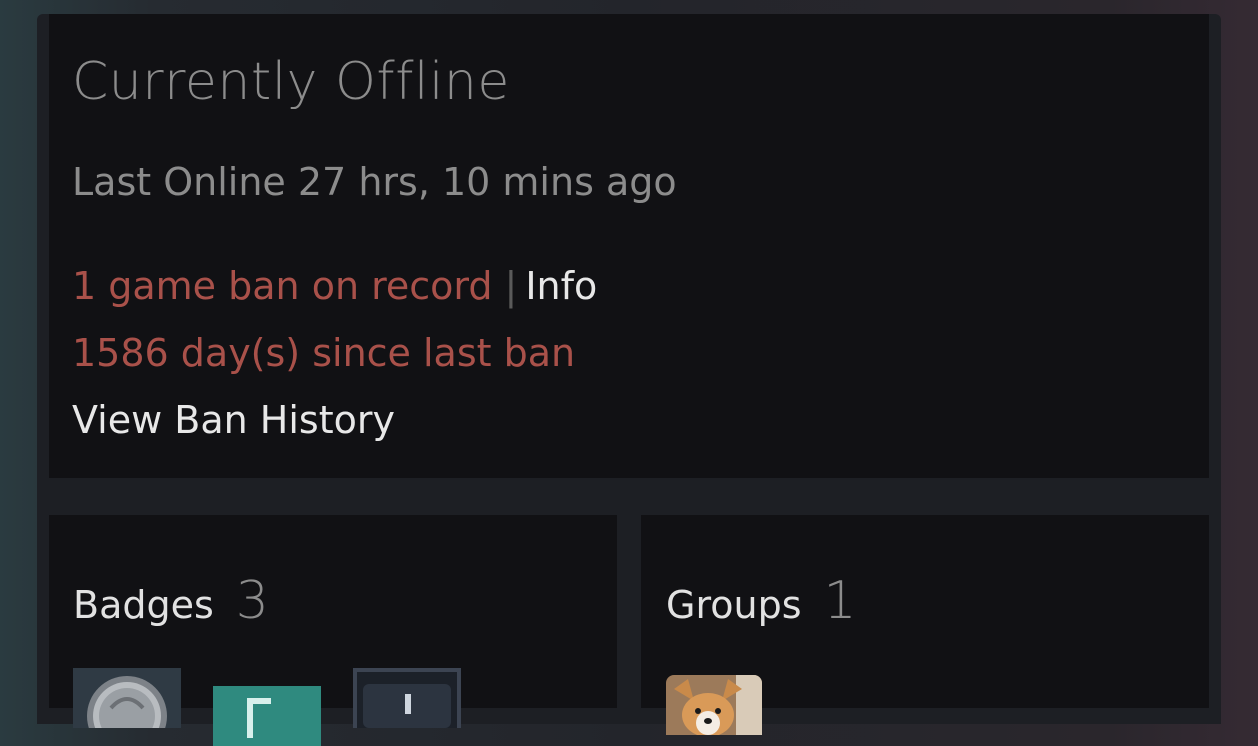 This screenshot has width=1258, height=746. Describe the element at coordinates (324, 353) in the screenshot. I see `days-since-ban-text: 1586 day(s) since last ban` at that location.